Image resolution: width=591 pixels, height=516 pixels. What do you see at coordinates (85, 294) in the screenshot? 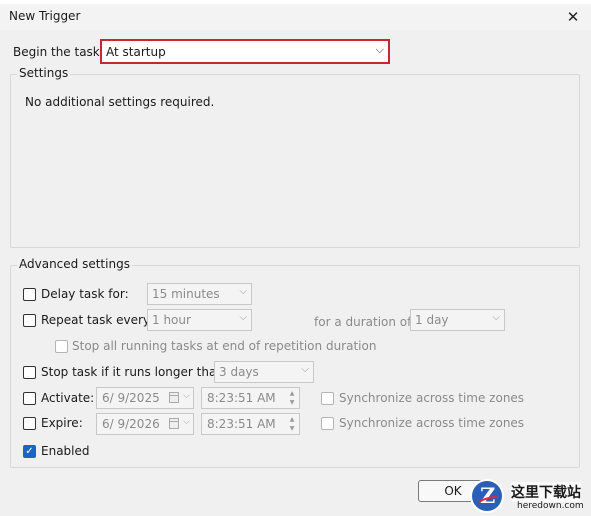
I see `delay-task-label: Delay task for:` at bounding box center [85, 294].